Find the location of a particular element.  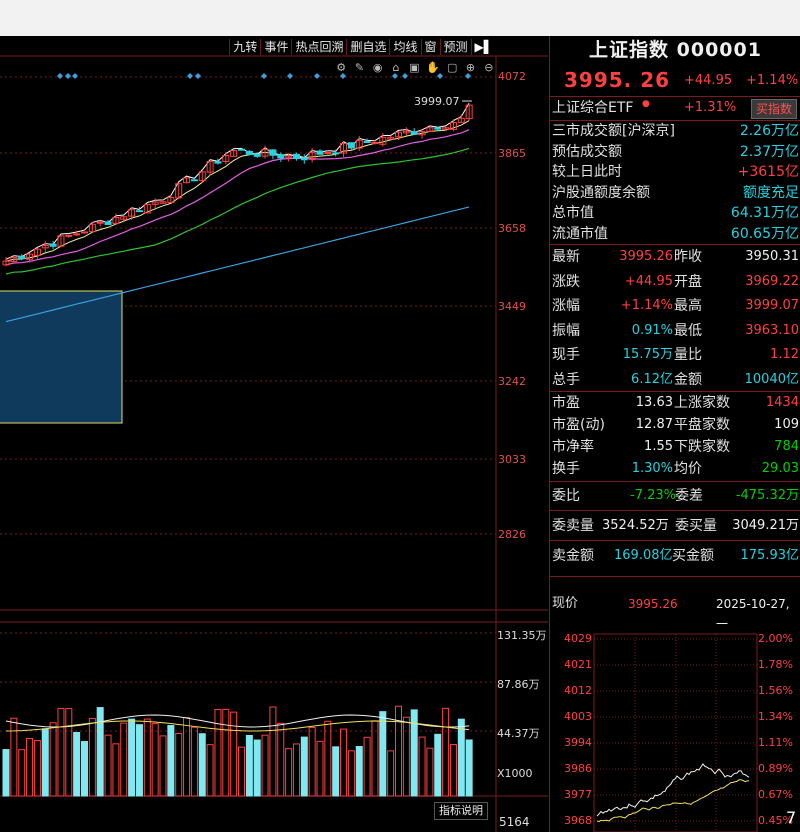

toolbar-window: 窗 is located at coordinates (430, 46).